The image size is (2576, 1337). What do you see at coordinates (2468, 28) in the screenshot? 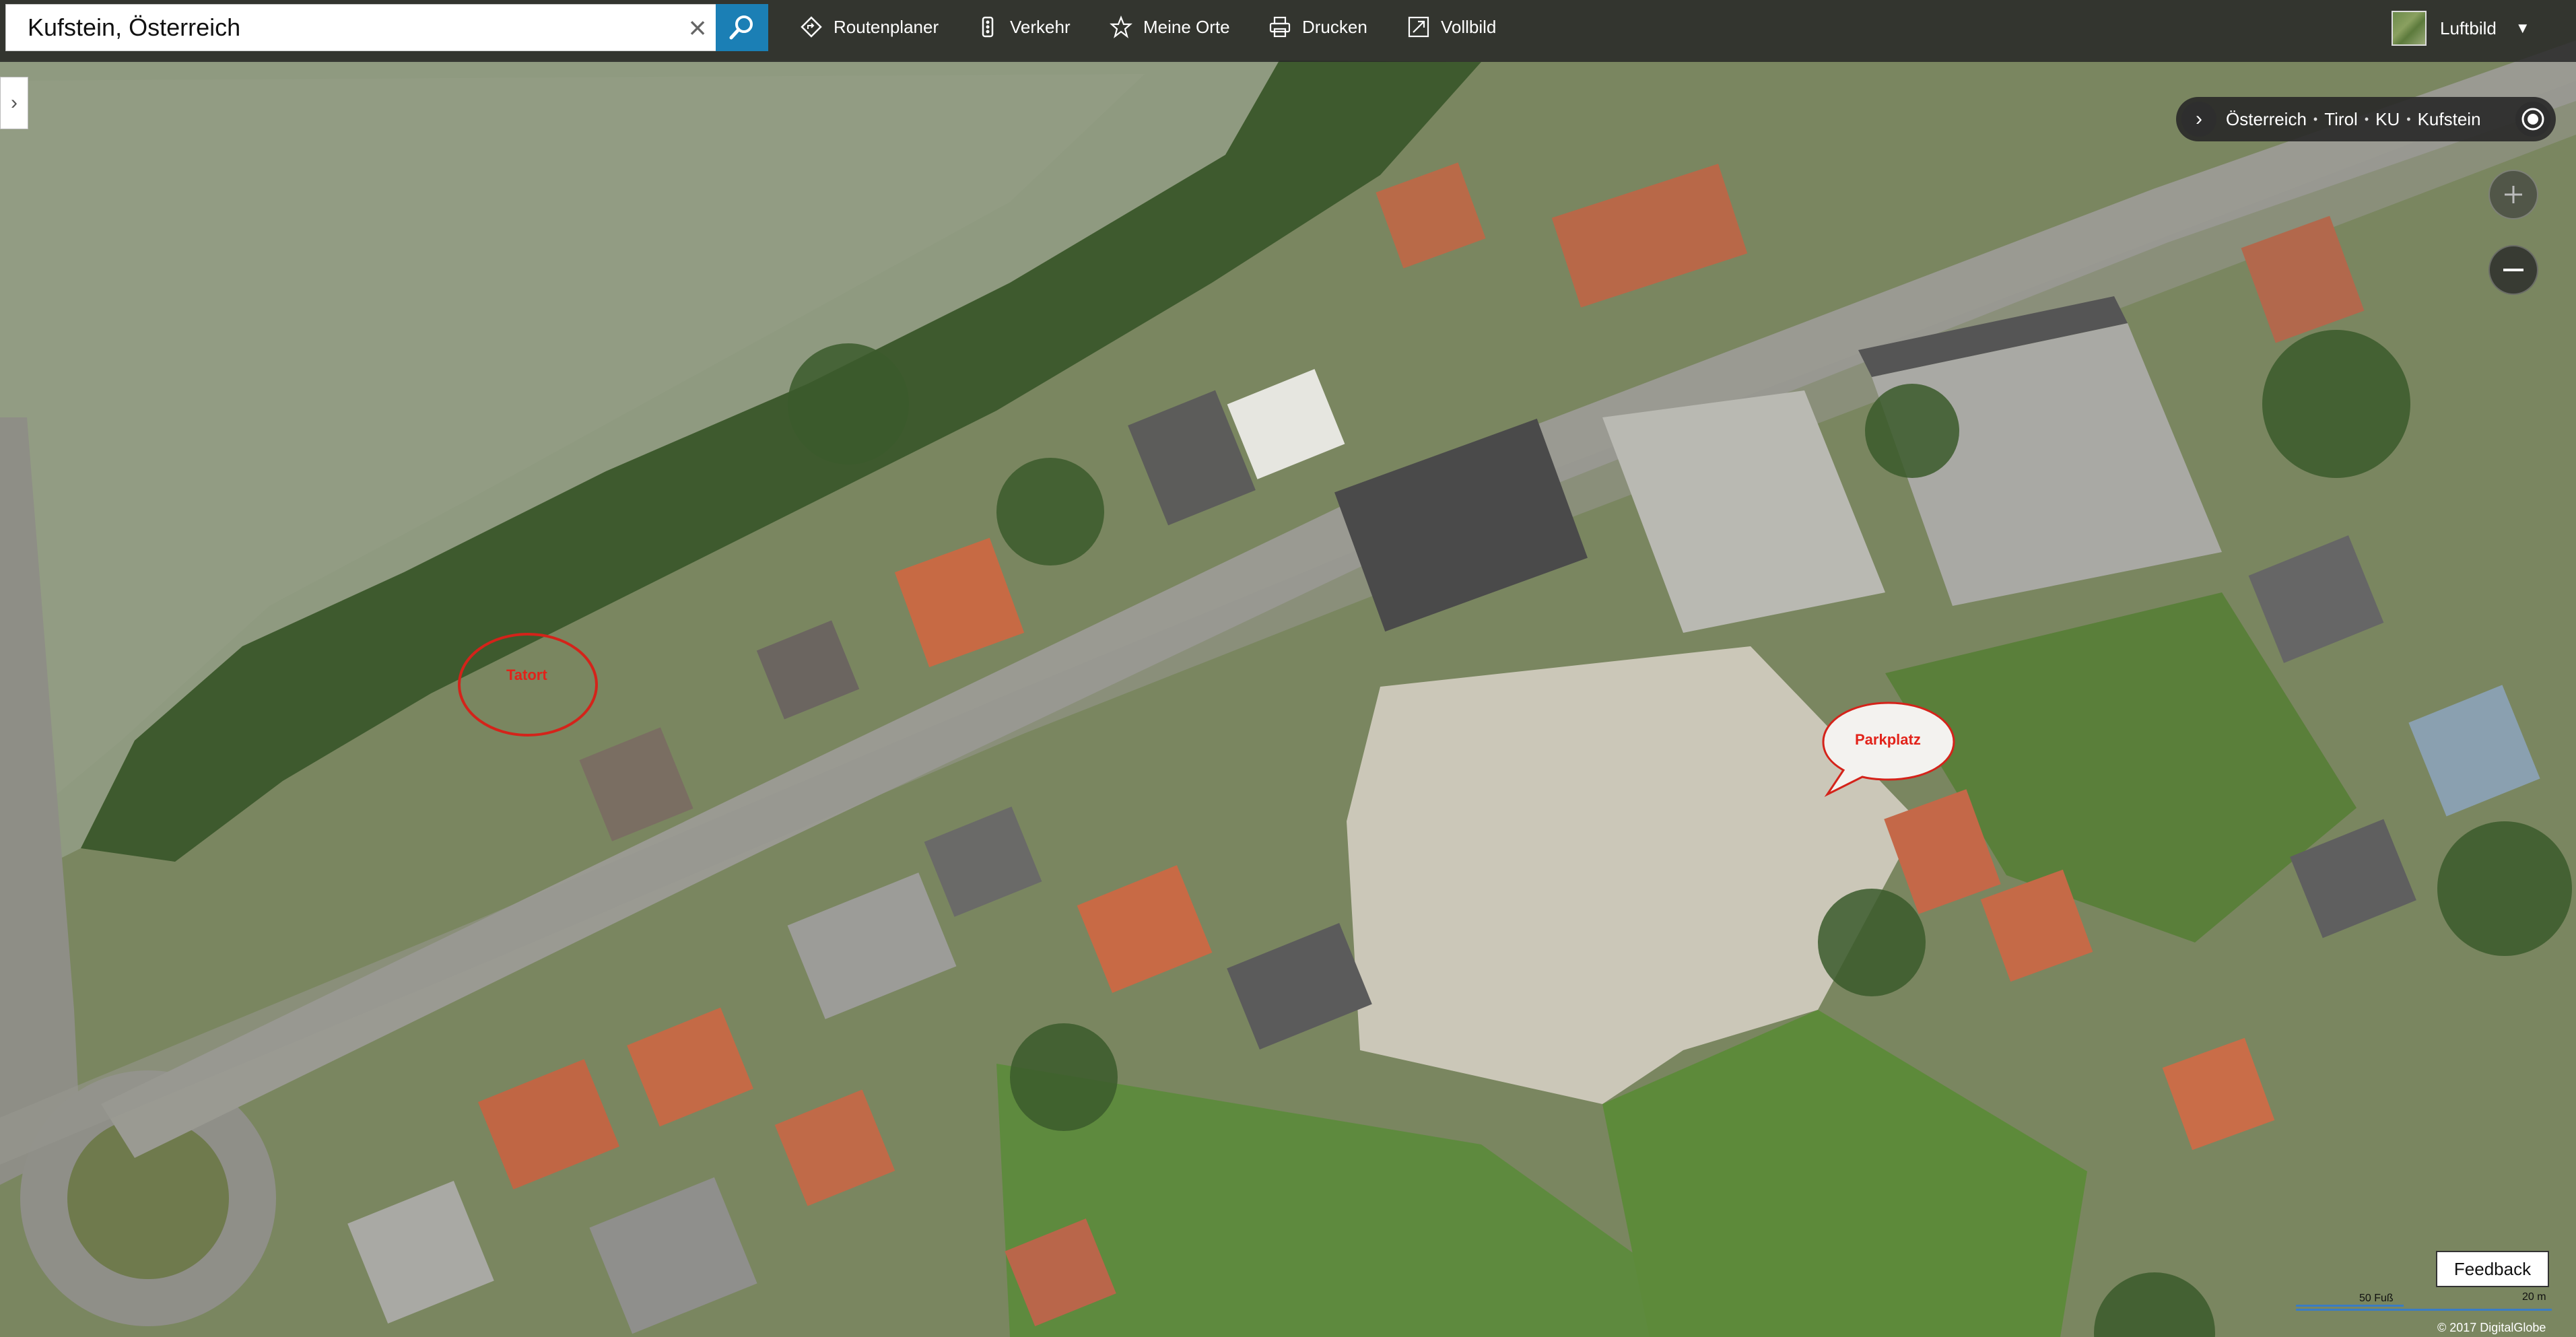
I see `layer-label: Luftbild` at bounding box center [2468, 28].